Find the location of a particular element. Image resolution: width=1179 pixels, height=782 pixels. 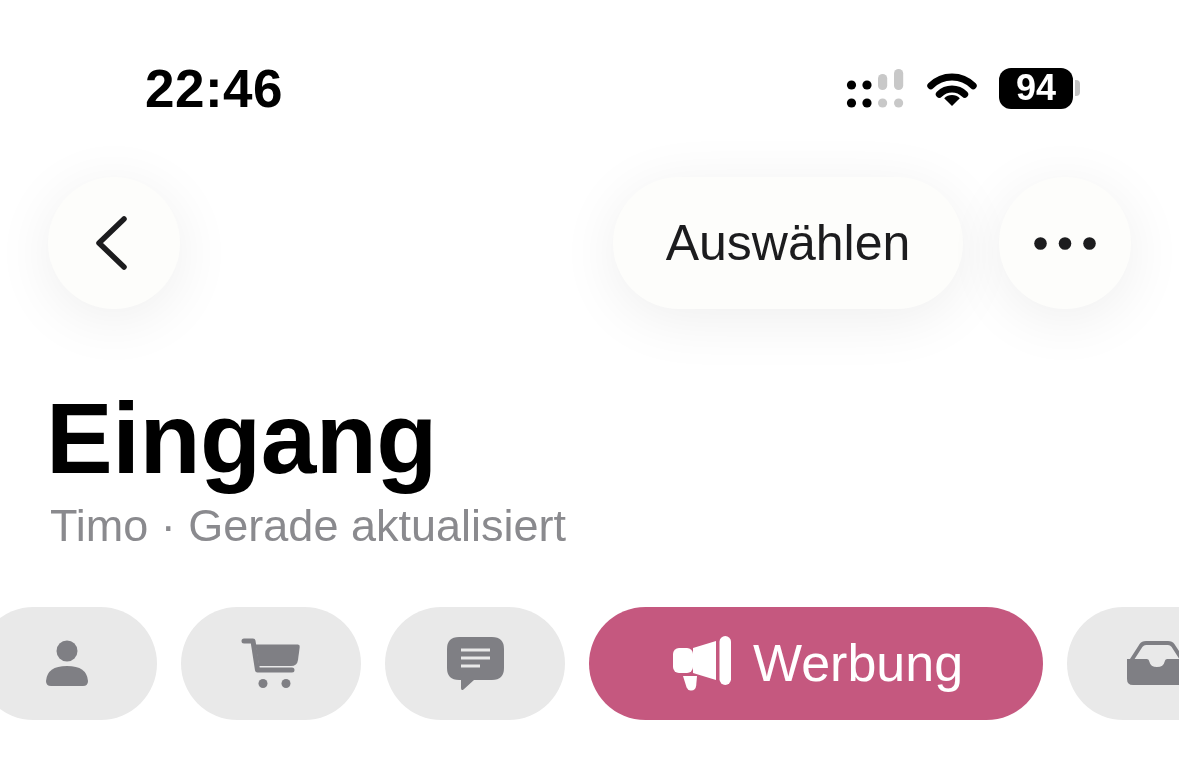

person-icon is located at coordinates (67, 663).